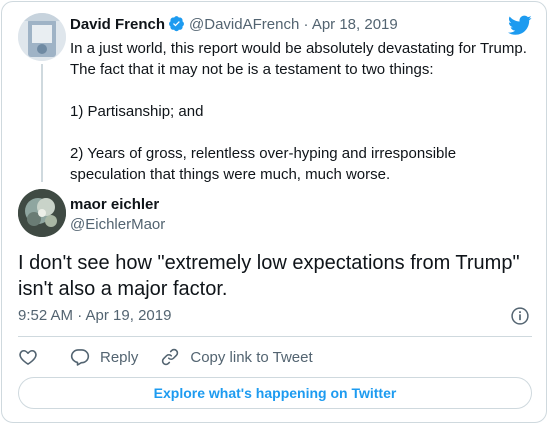 The height and width of the screenshot is (426, 550). I want to click on heart-icon, so click(28, 357).